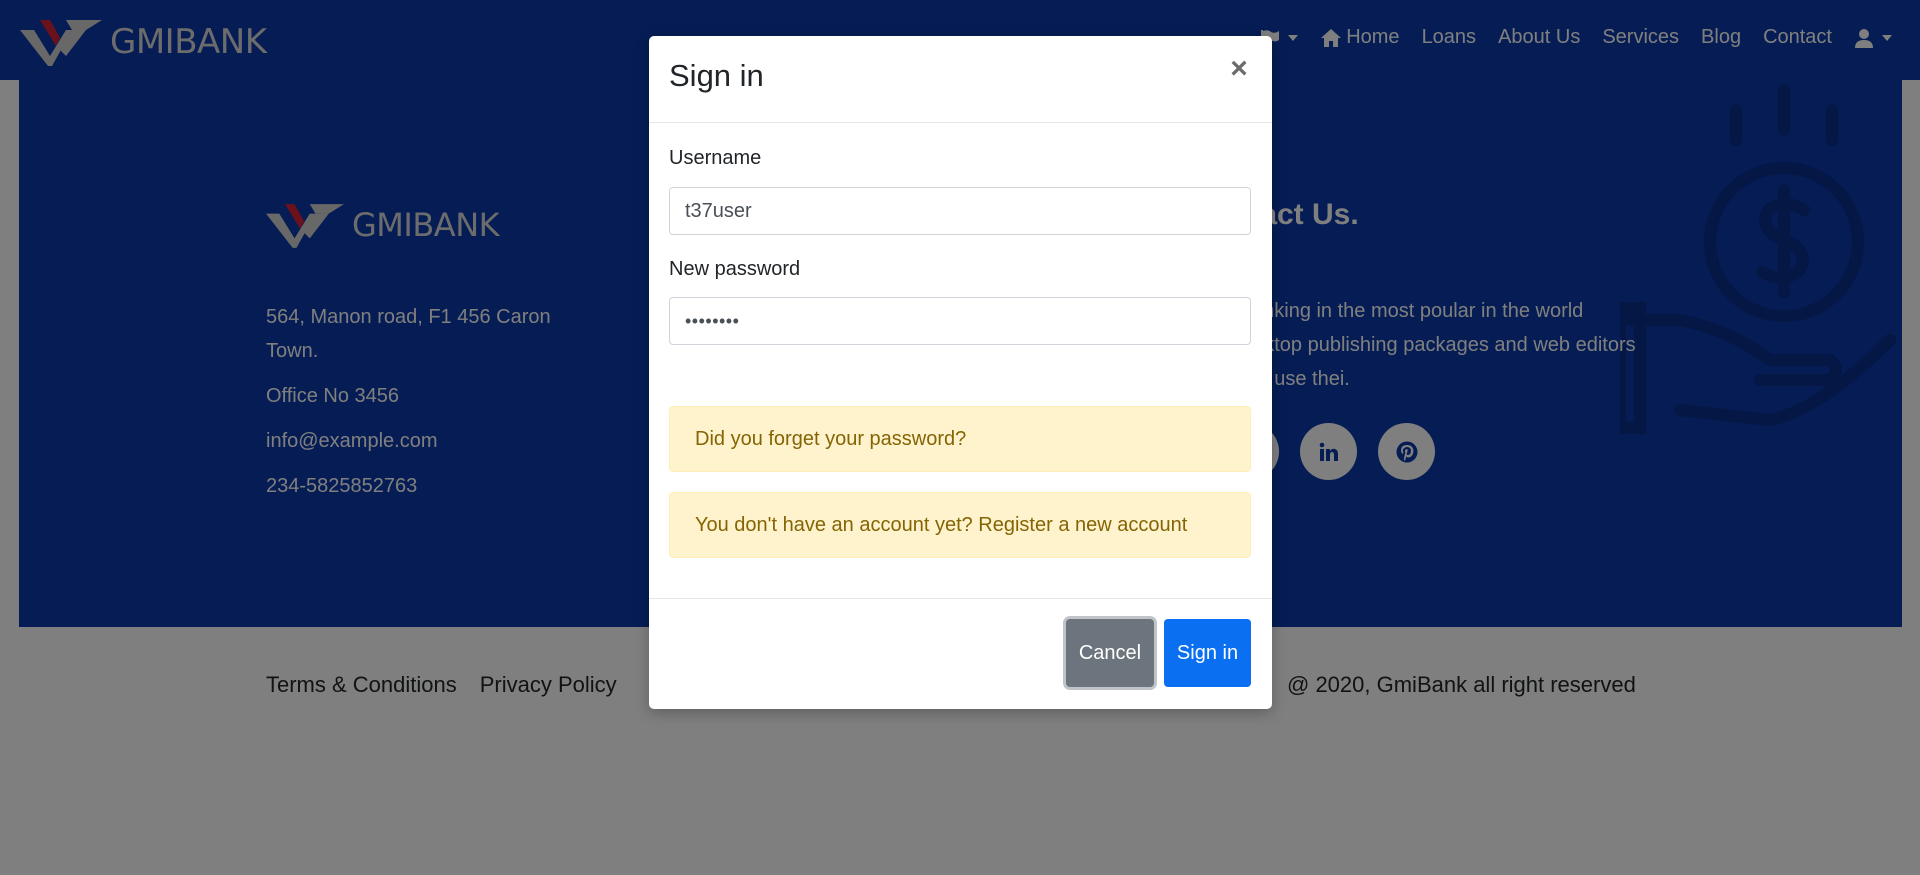  I want to click on password-label: New password, so click(735, 269).